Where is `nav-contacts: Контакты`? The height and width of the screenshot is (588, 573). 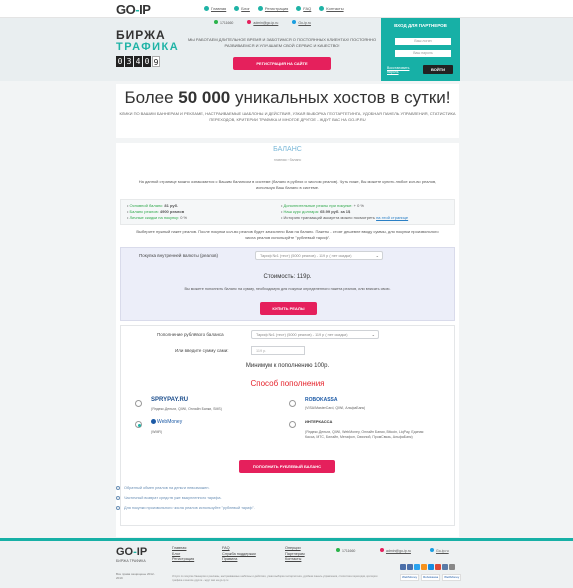 nav-contacts: Контакты is located at coordinates (331, 9).